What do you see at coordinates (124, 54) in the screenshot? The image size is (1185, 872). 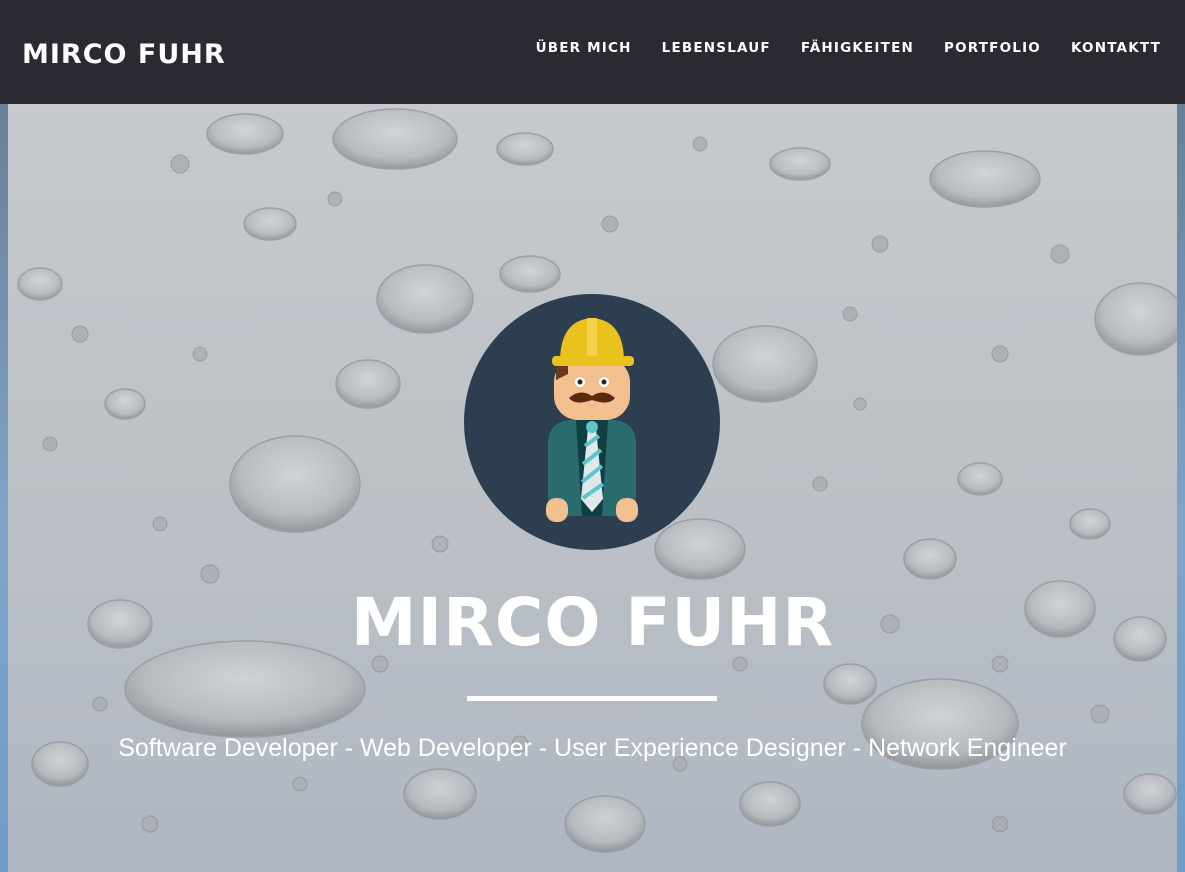 I see `brand-logo-link: MIRCO FUHR` at bounding box center [124, 54].